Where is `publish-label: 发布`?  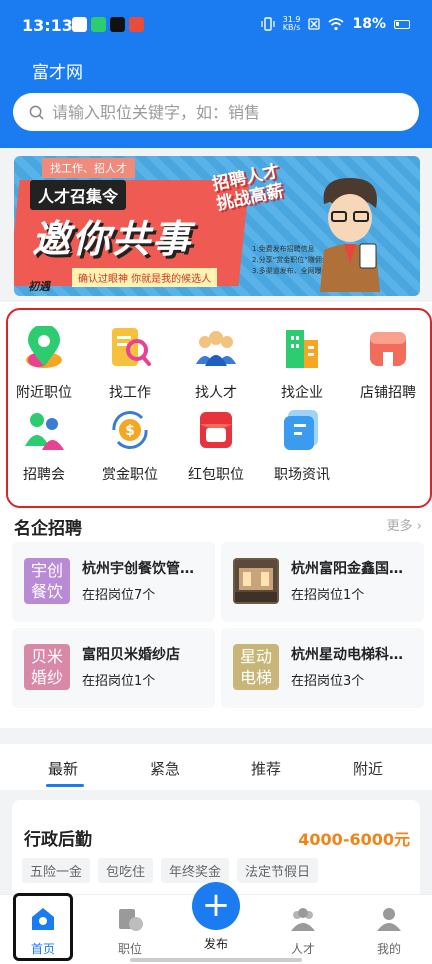 publish-label: 发布 is located at coordinates (215, 944).